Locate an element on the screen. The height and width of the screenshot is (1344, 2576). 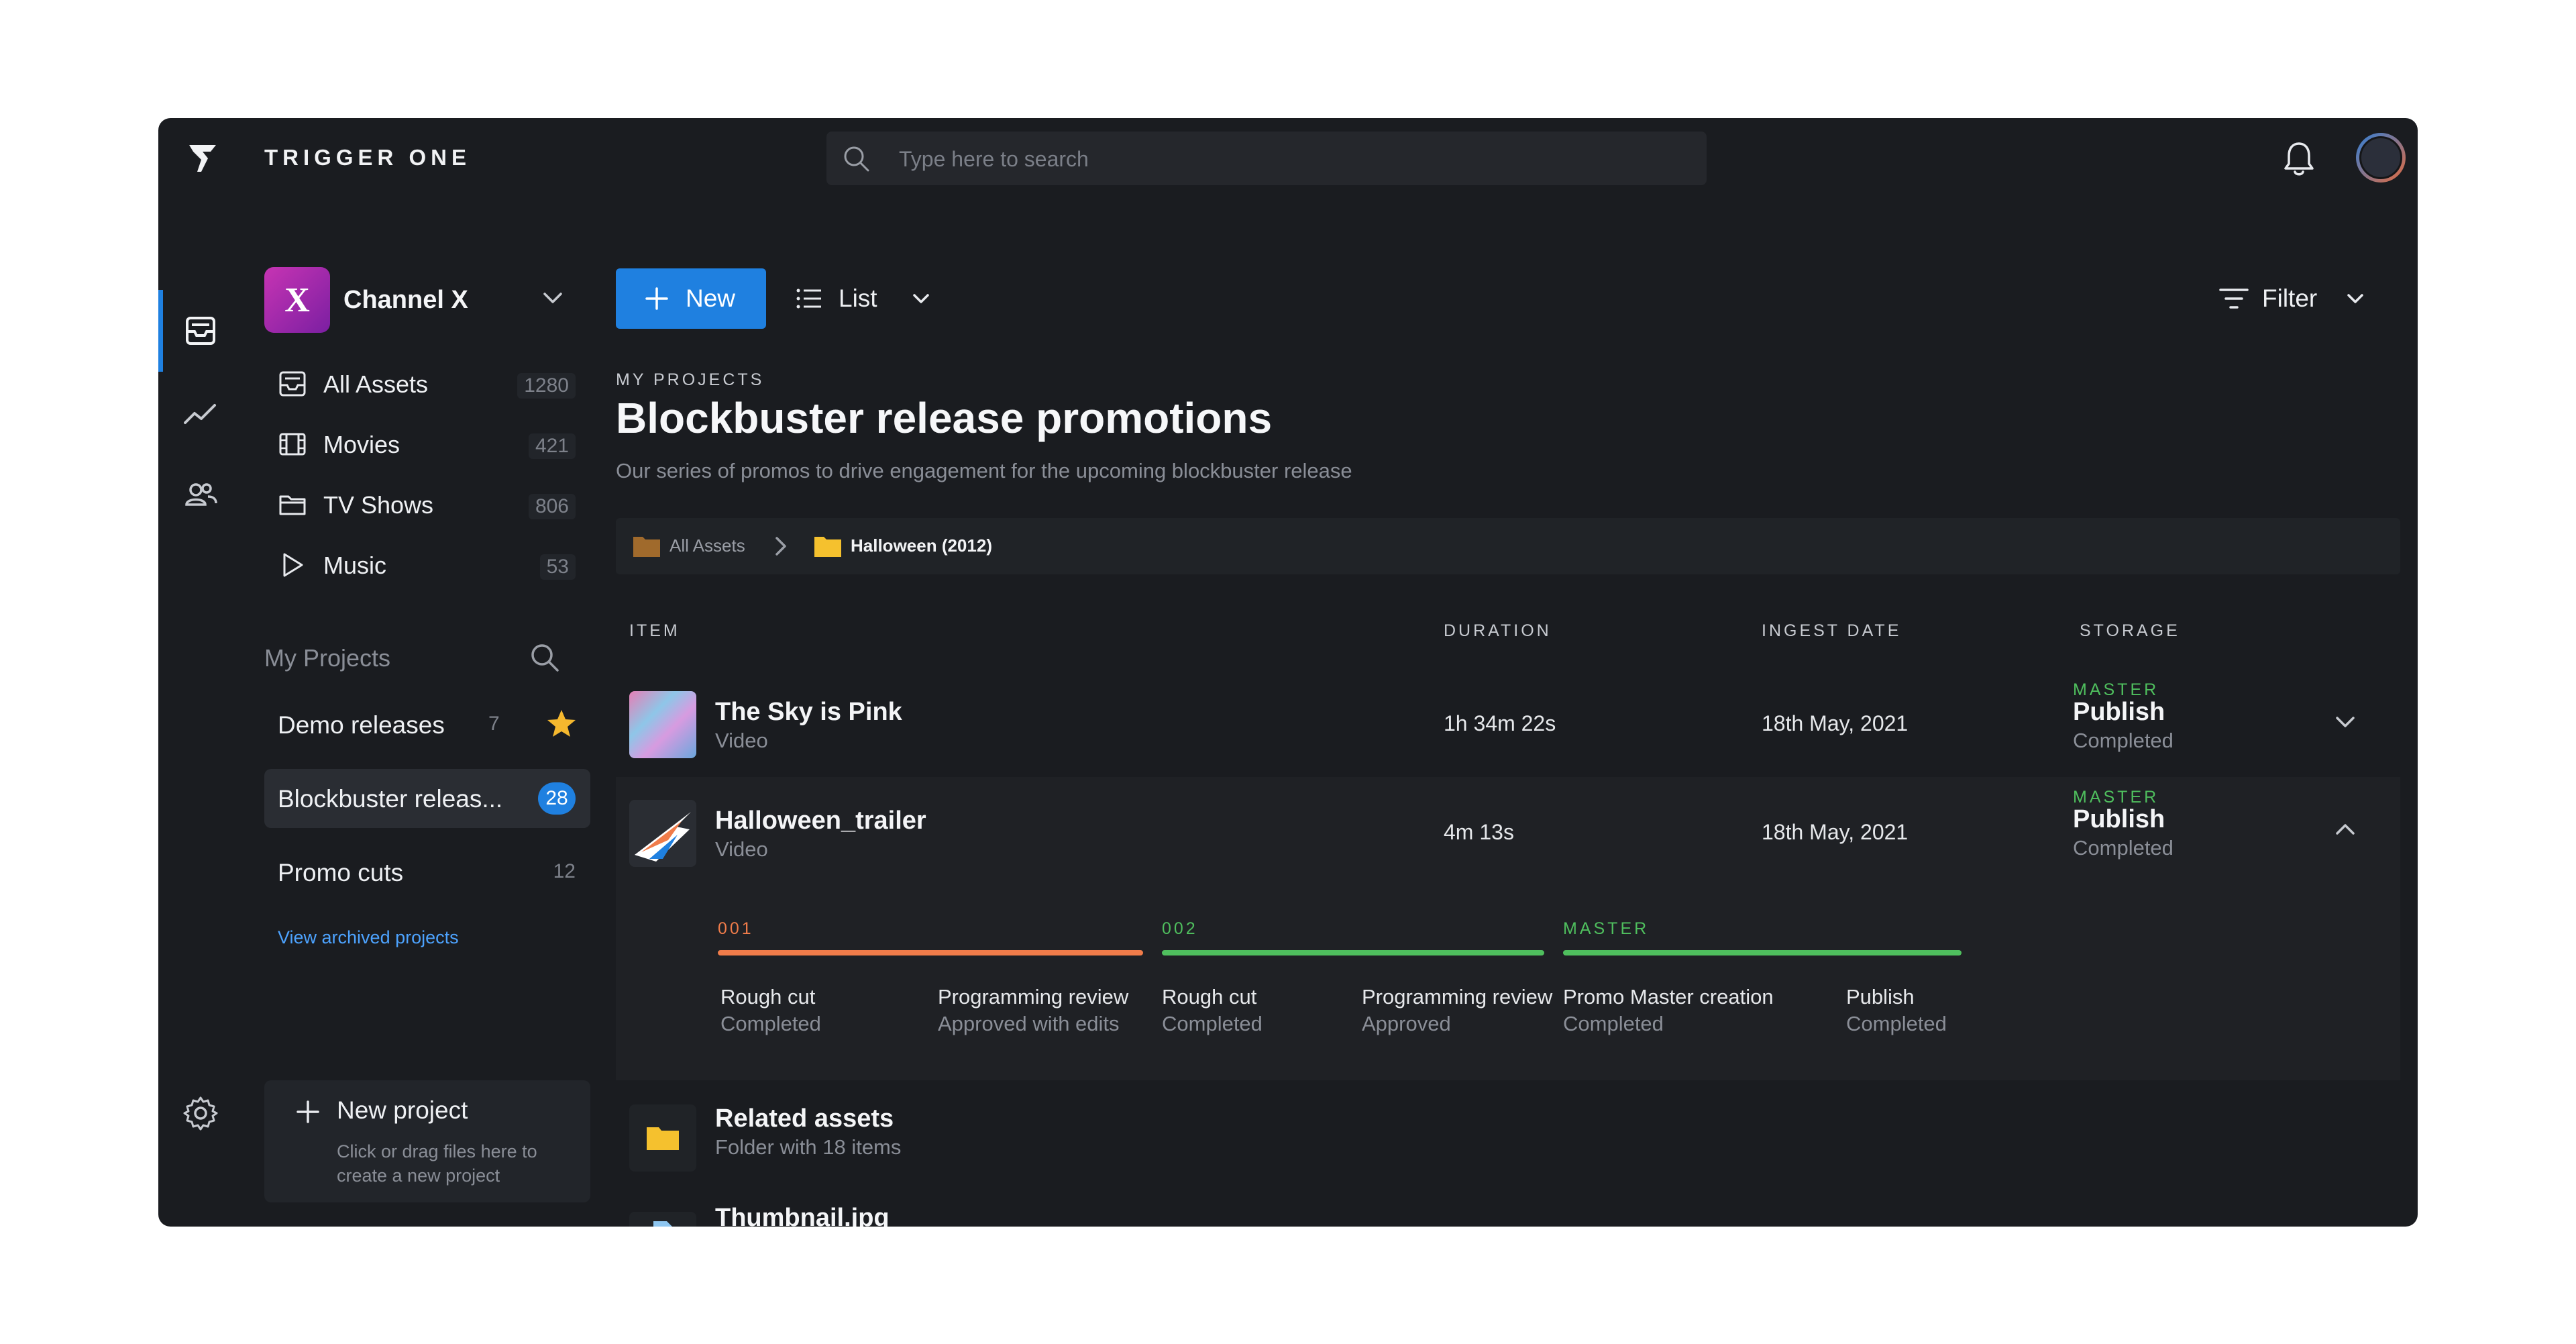
new-project-title: New project is located at coordinates (402, 1110).